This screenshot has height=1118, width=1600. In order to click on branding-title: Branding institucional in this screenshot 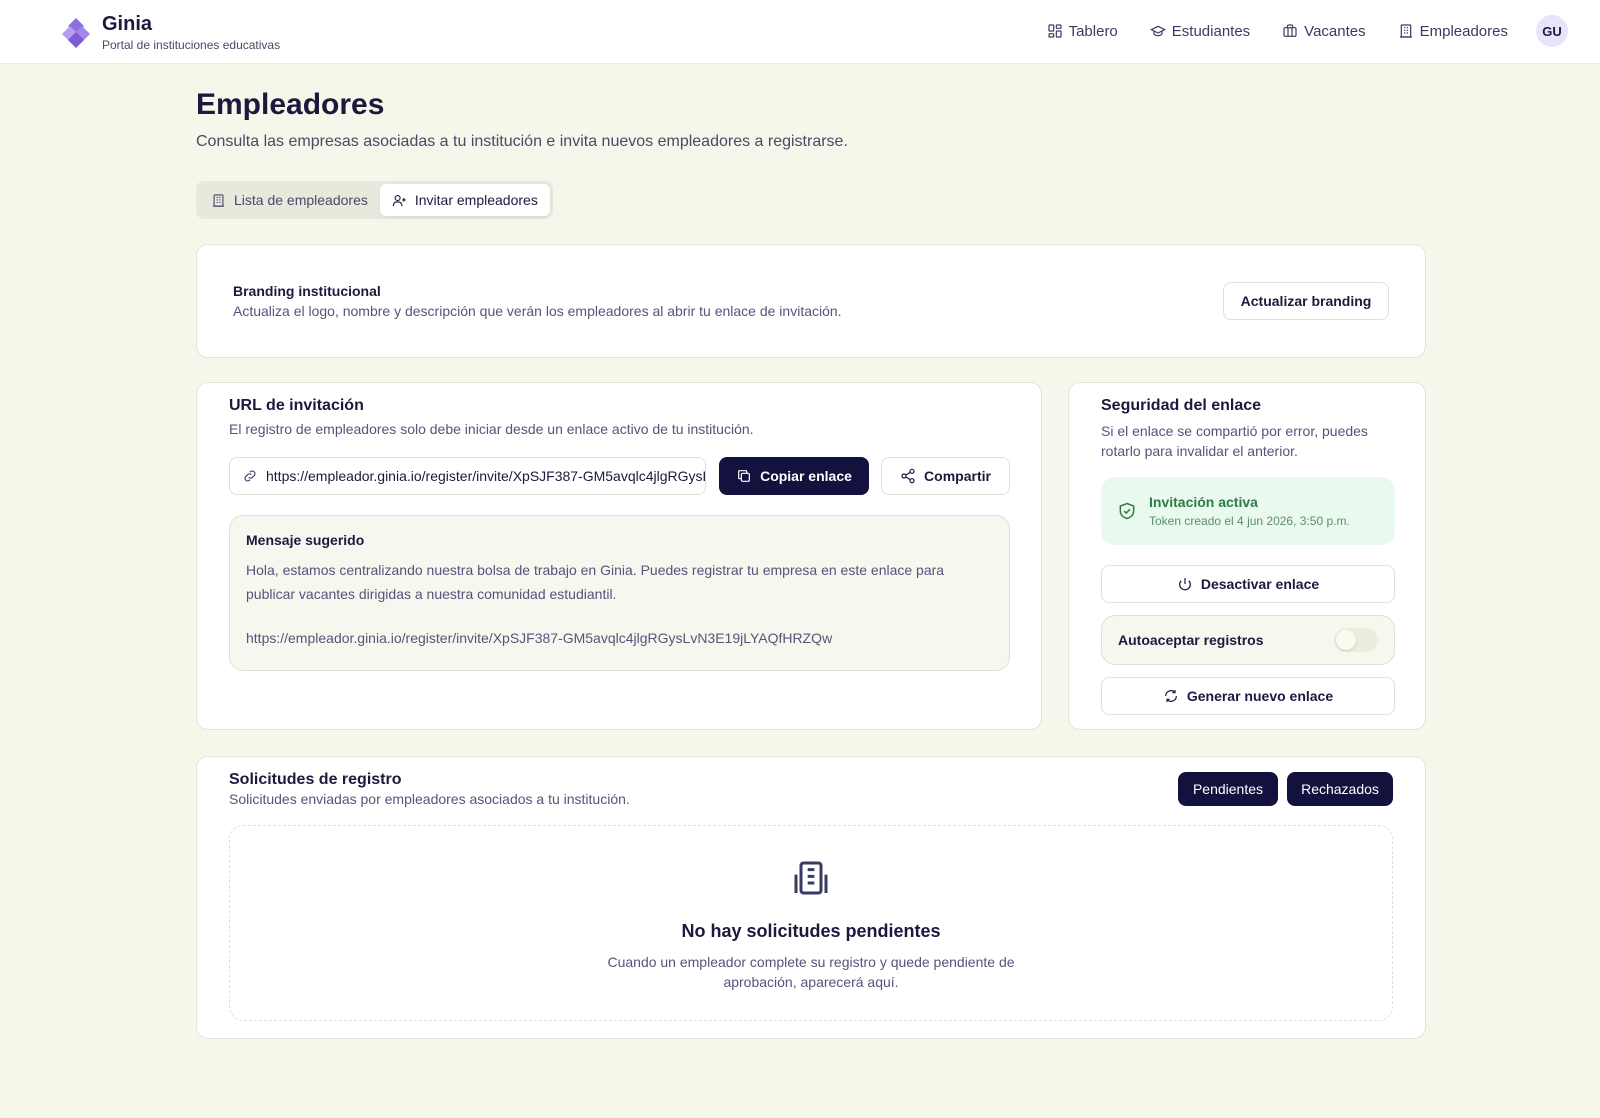, I will do `click(307, 291)`.